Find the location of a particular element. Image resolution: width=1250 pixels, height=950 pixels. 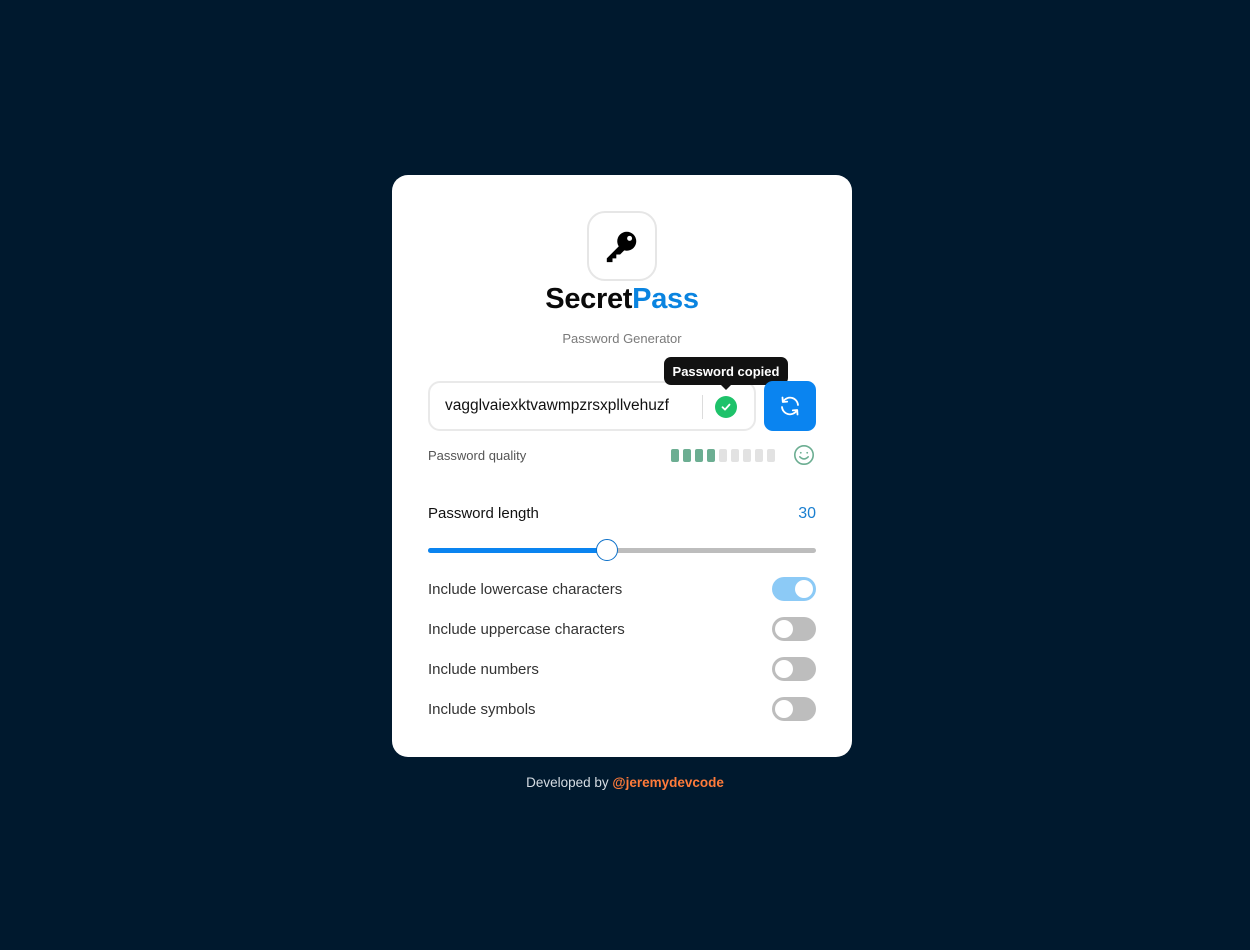

key-icon is located at coordinates (621, 247).